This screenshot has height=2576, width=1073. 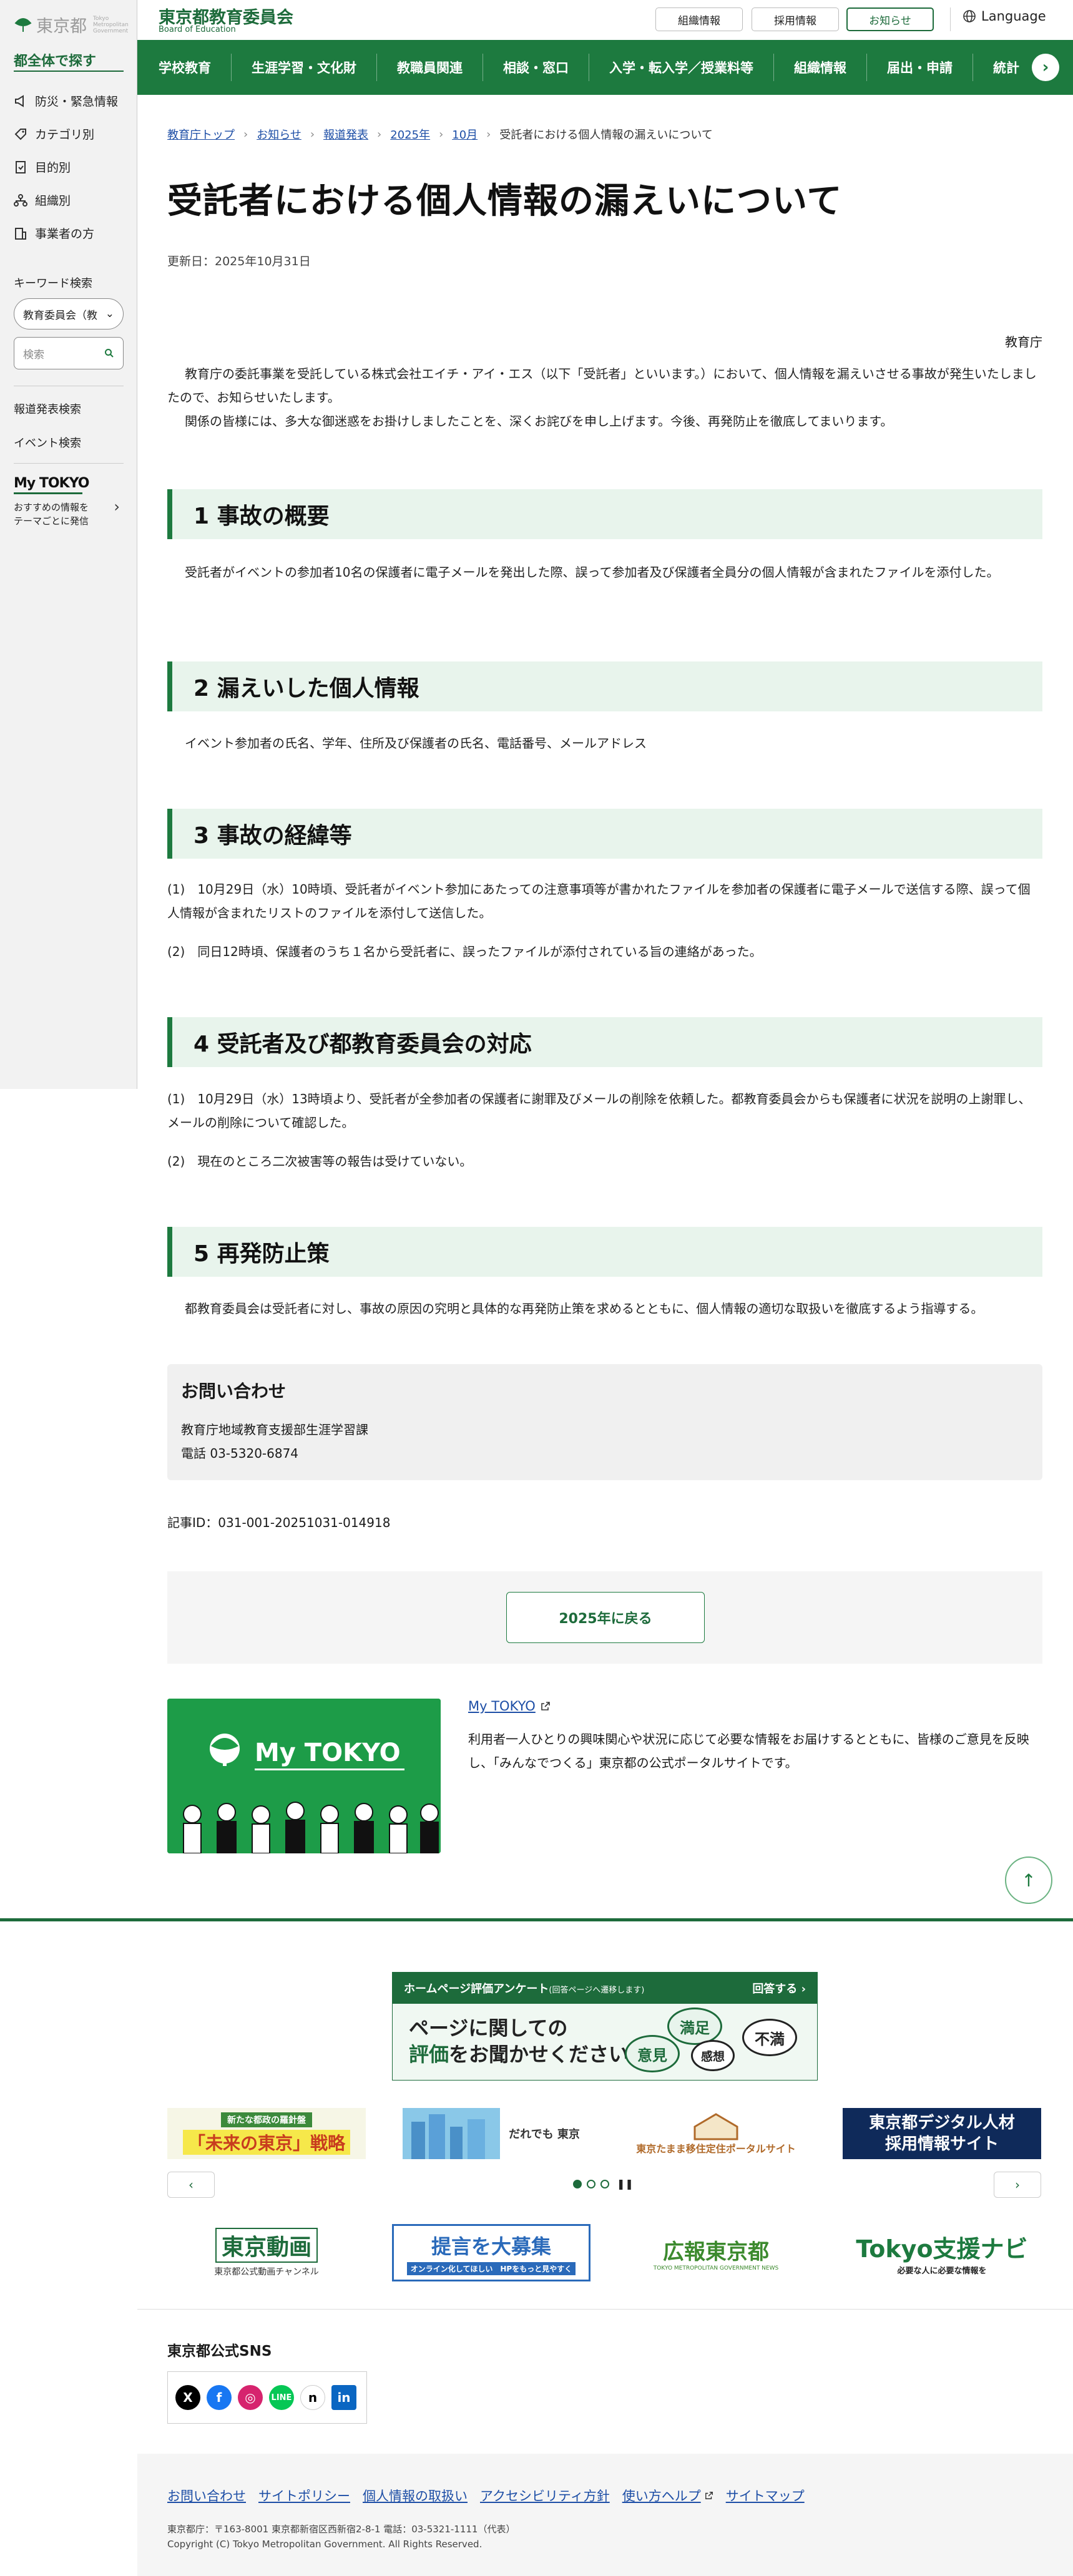 What do you see at coordinates (328, 1753) in the screenshot?
I see `mytokyo-banner-logo: My TOKYO` at bounding box center [328, 1753].